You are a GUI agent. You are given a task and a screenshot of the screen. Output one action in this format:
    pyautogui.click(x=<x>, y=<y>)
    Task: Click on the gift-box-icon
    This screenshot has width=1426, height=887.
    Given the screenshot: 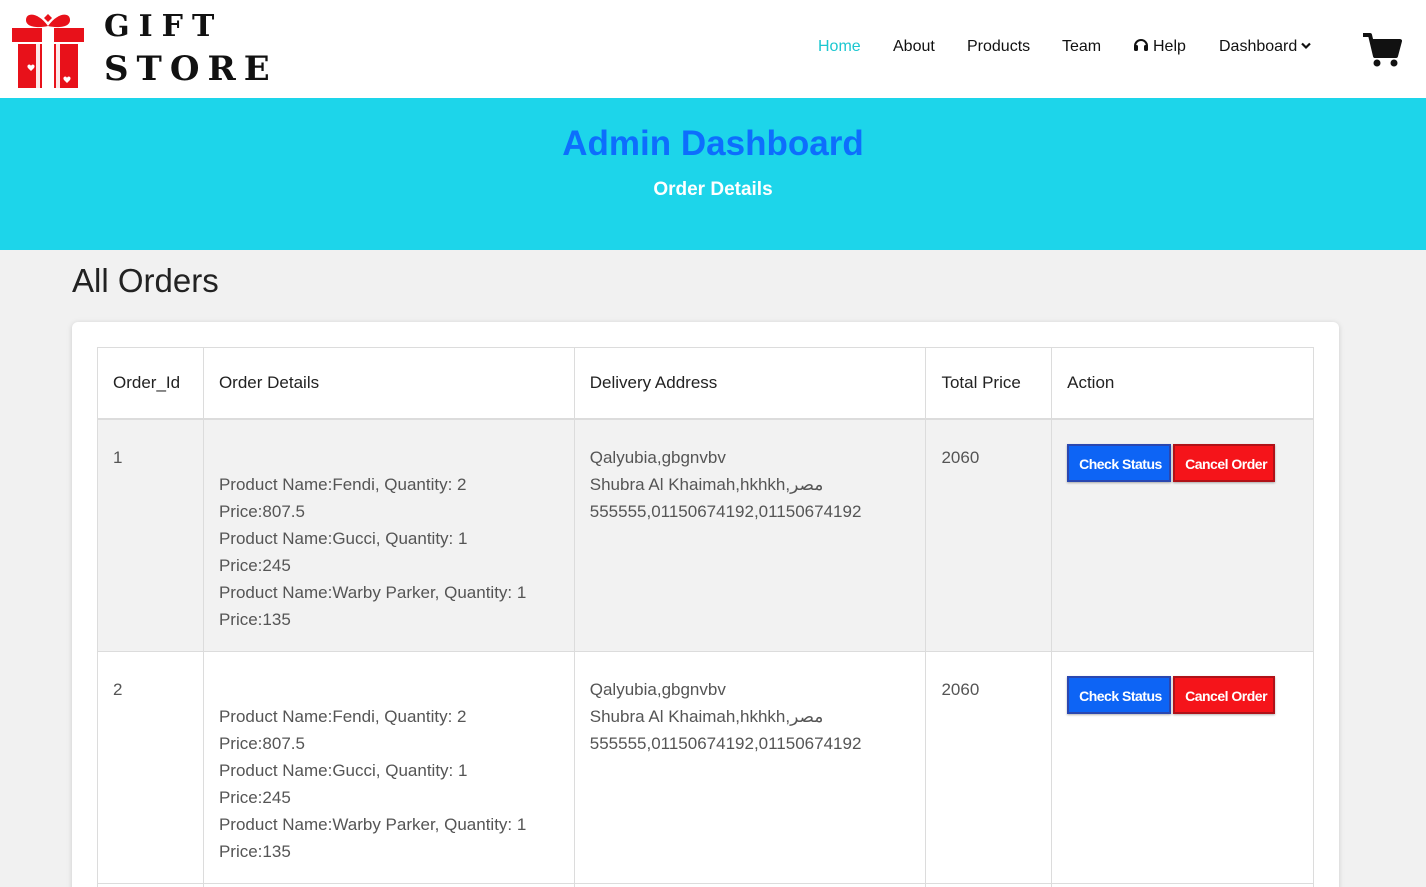 What is the action you would take?
    pyautogui.click(x=48, y=51)
    